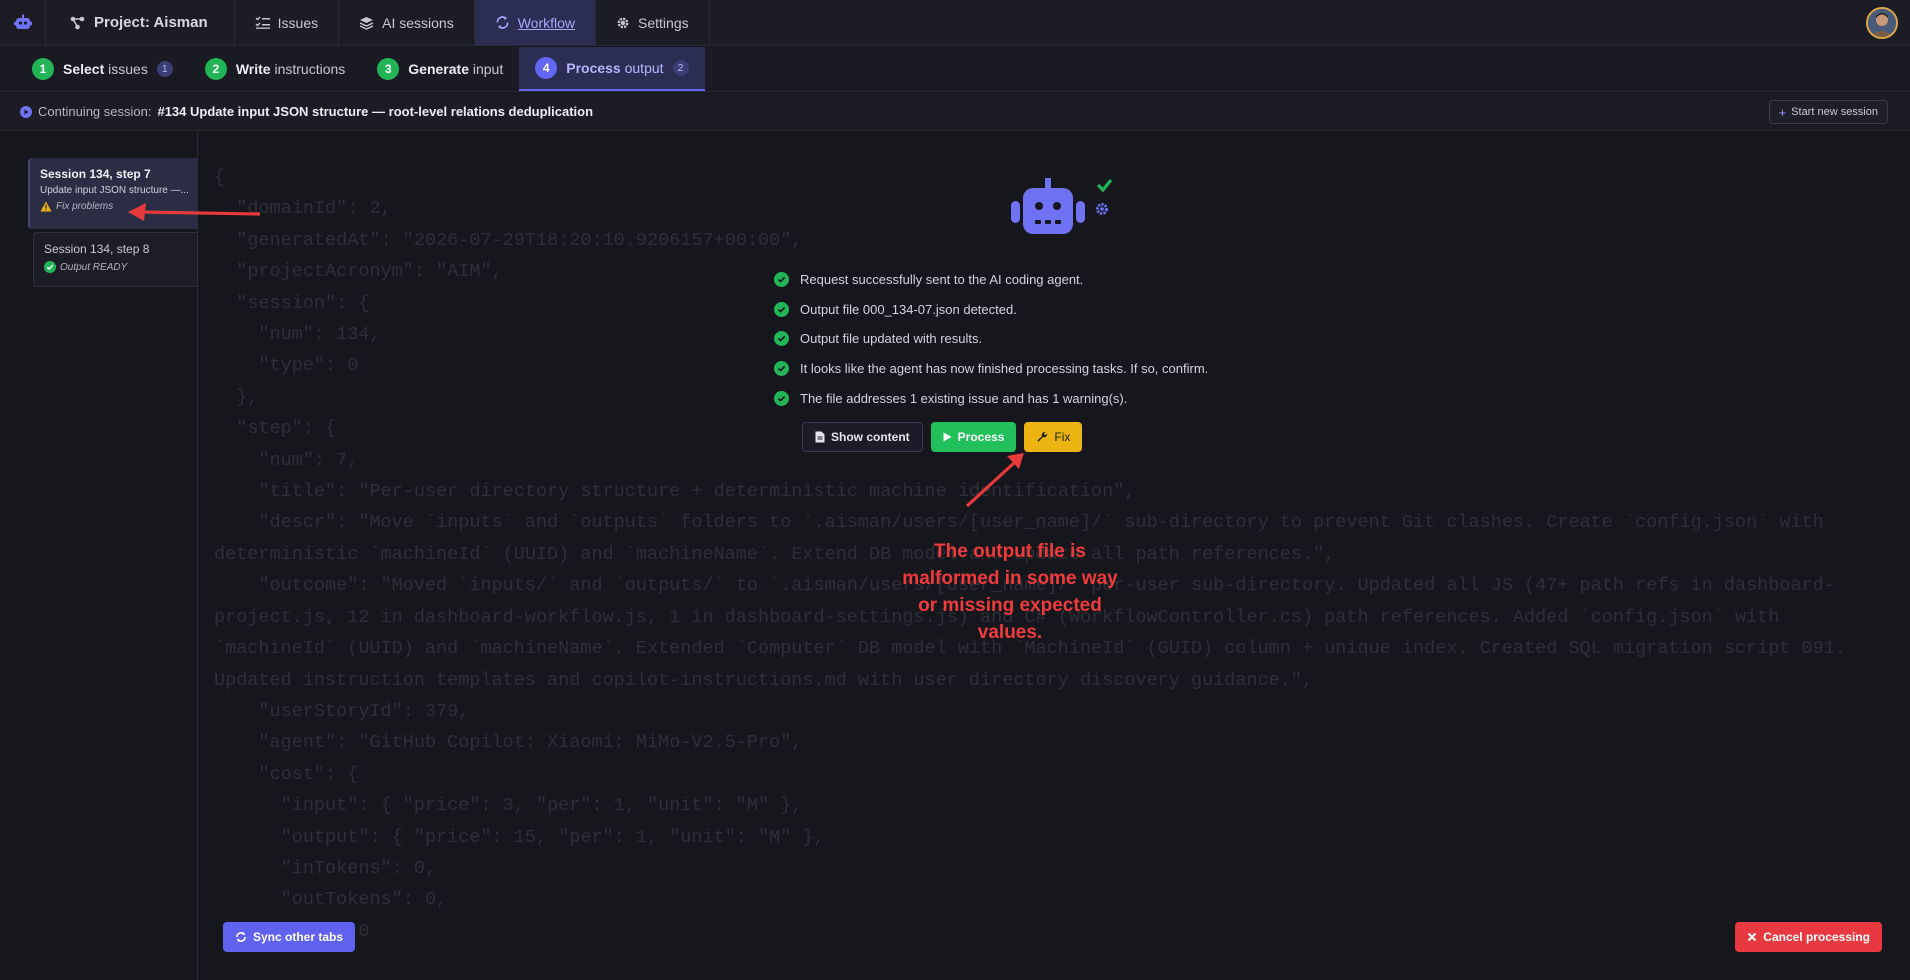 Image resolution: width=1910 pixels, height=980 pixels. I want to click on session-step-title: Session 134, step 8, so click(97, 249).